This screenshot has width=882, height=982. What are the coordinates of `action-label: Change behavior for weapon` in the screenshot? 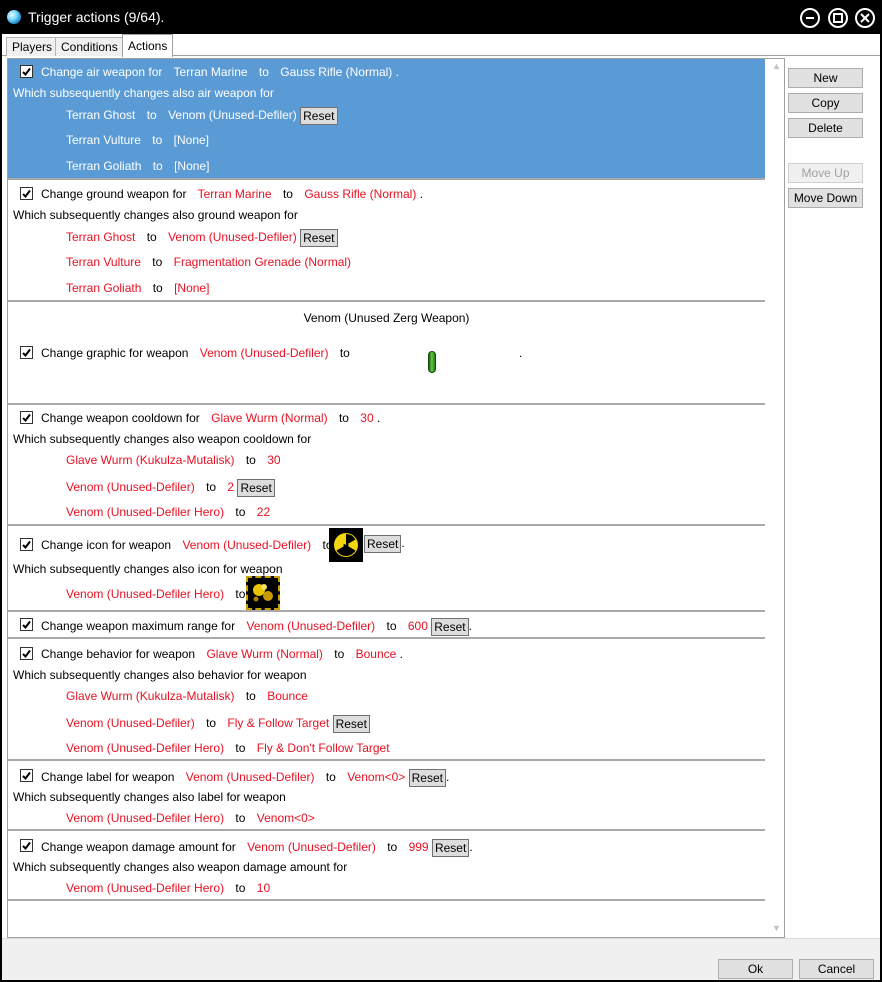 It's located at (118, 654).